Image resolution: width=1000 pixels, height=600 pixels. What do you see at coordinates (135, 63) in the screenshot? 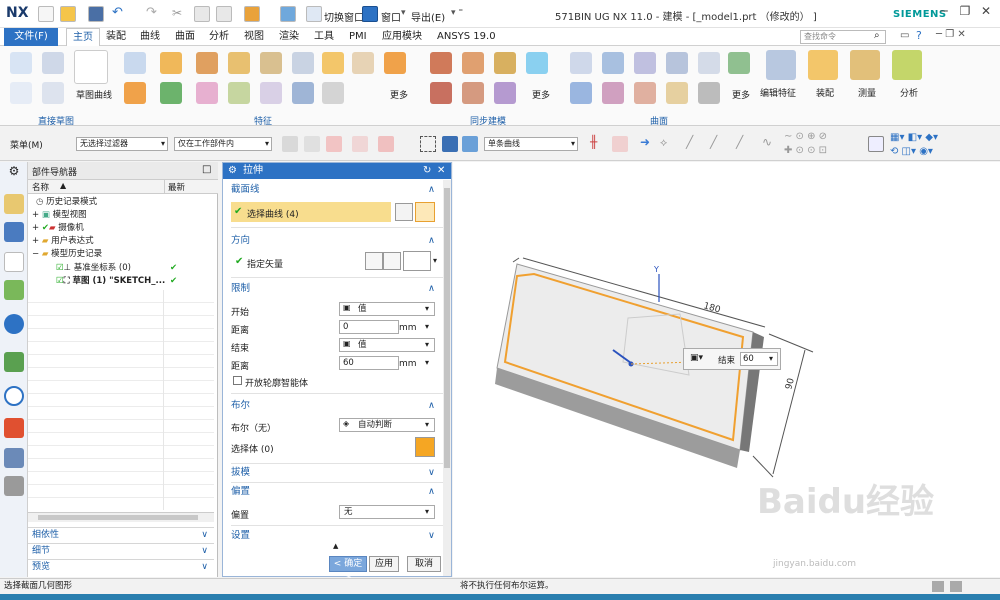
I see `datum-plane-icon` at bounding box center [135, 63].